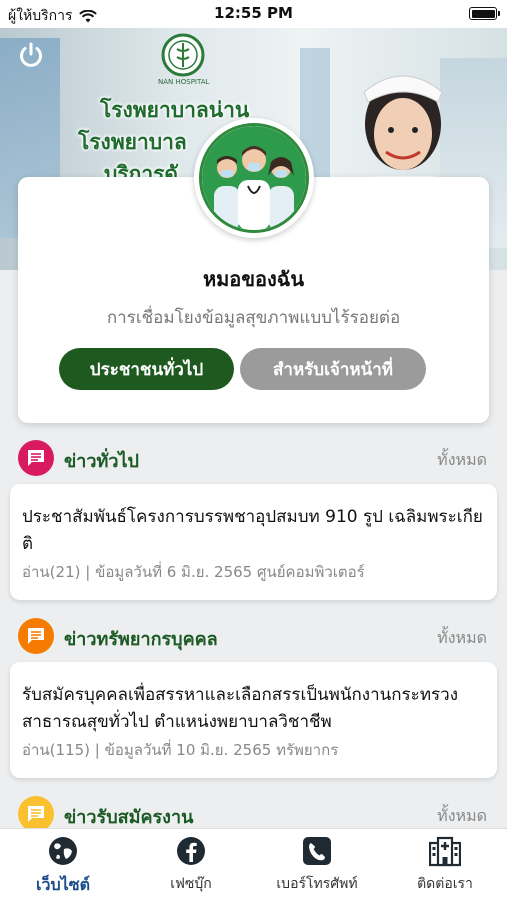 The width and height of the screenshot is (507, 900). I want to click on facebook-icon, so click(191, 851).